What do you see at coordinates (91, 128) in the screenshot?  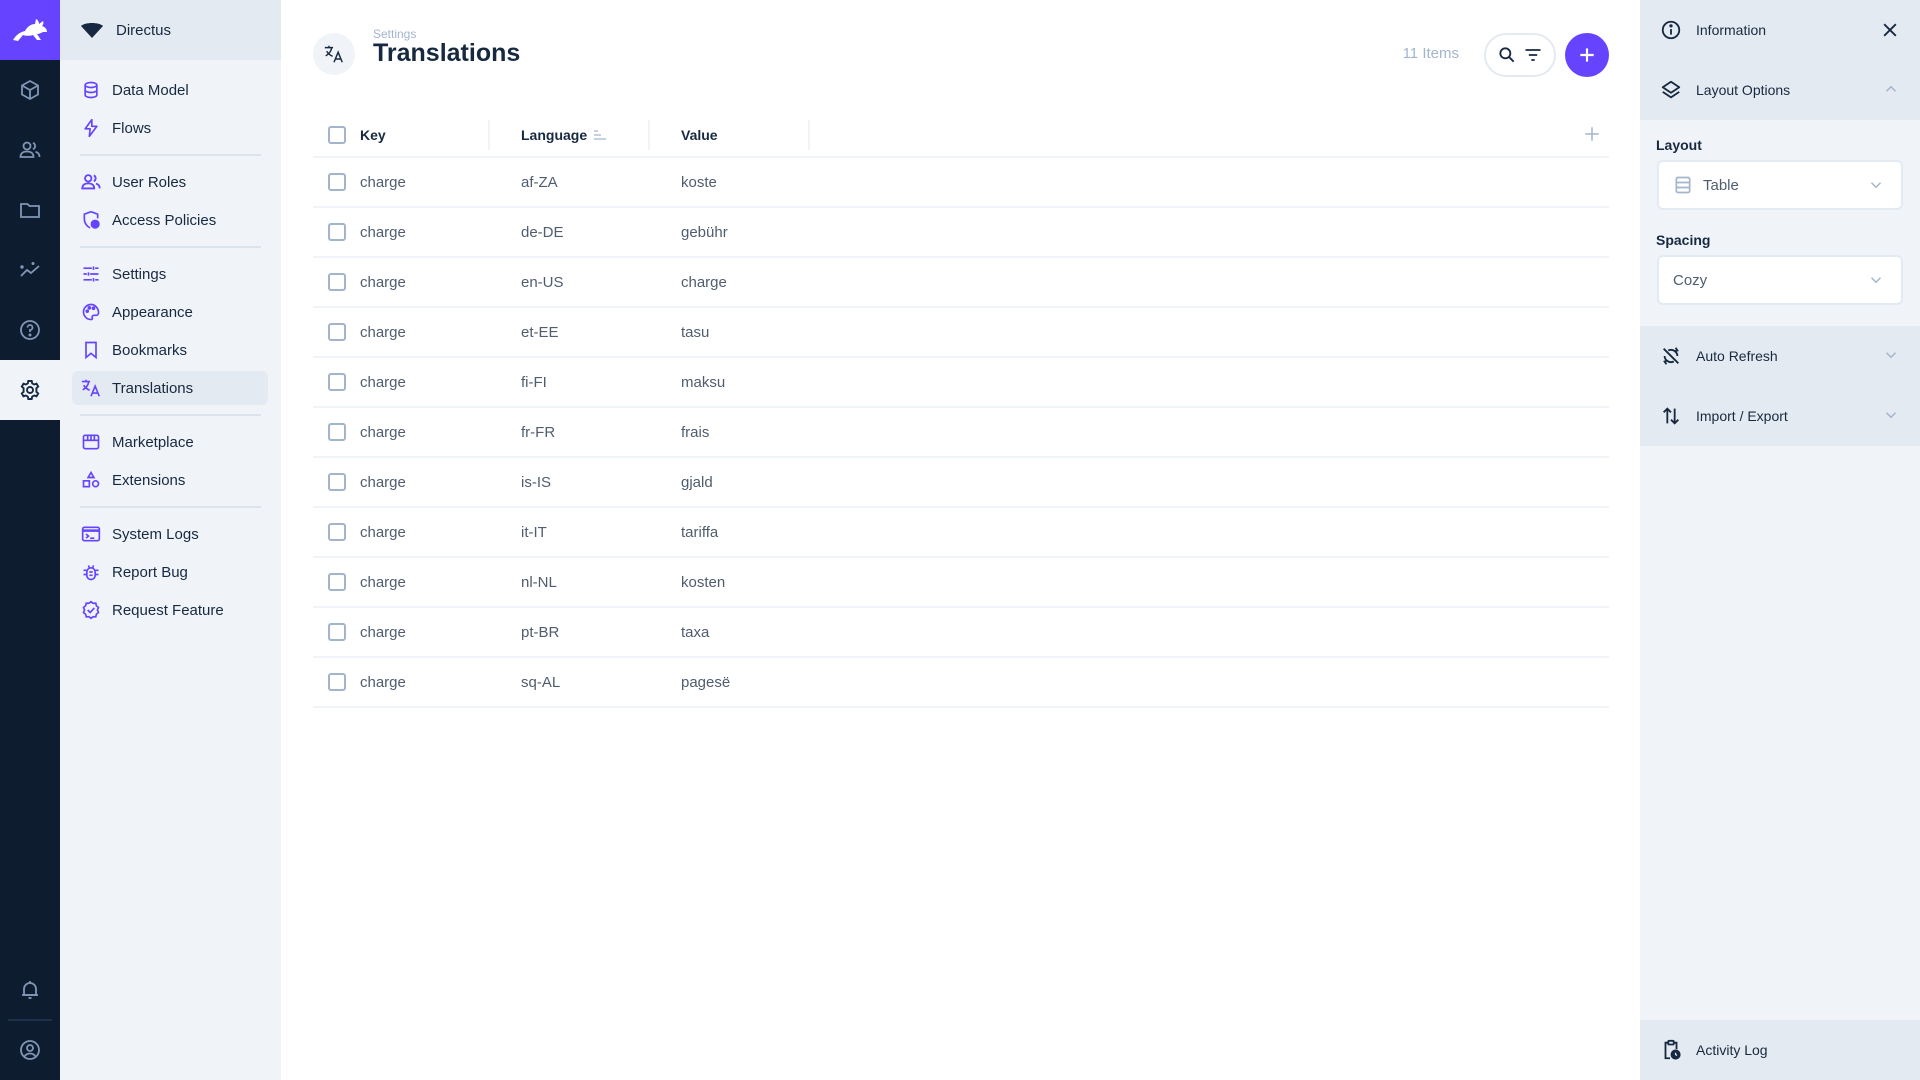 I see `bolt-icon` at bounding box center [91, 128].